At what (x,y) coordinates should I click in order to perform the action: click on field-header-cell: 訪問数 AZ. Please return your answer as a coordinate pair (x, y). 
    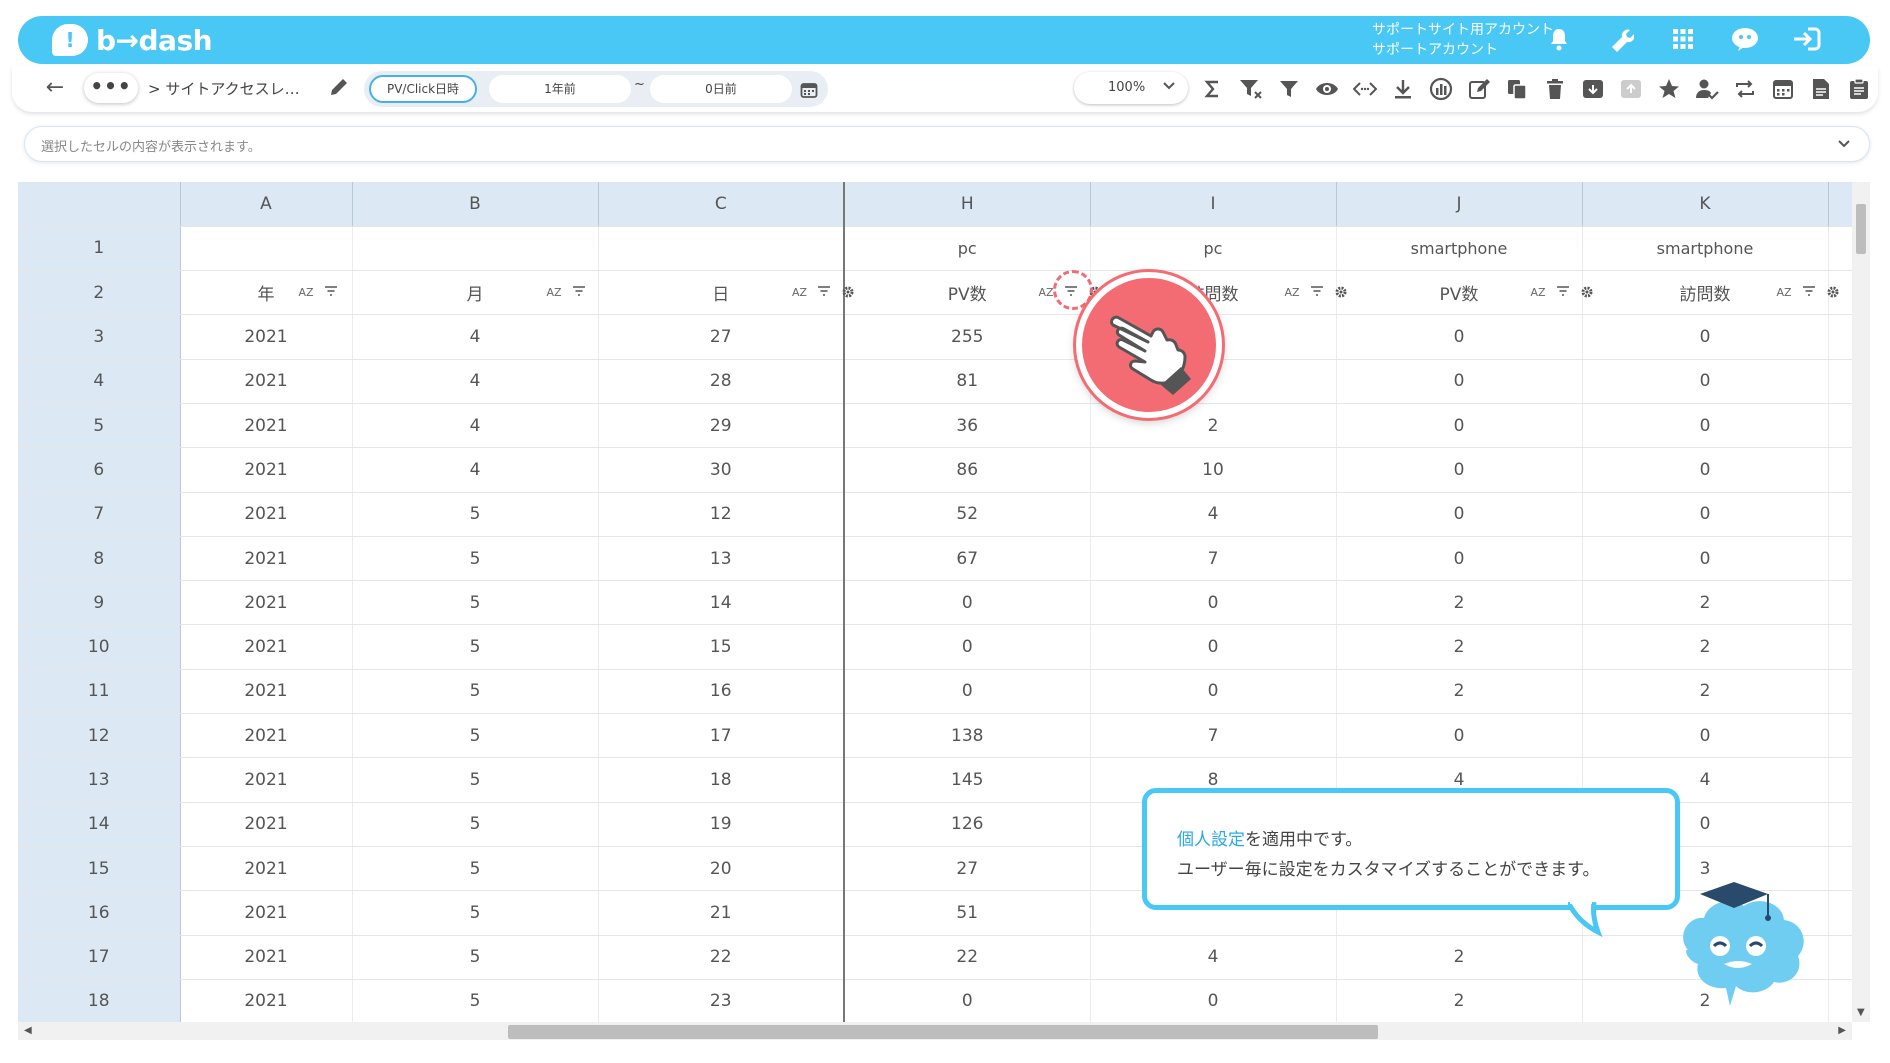
    Looking at the image, I should click on (1710, 293).